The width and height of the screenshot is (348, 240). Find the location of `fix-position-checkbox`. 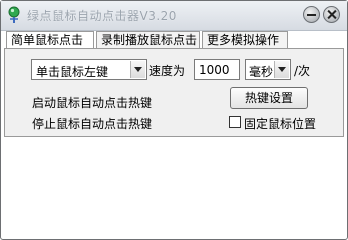

fix-position-checkbox is located at coordinates (235, 122).